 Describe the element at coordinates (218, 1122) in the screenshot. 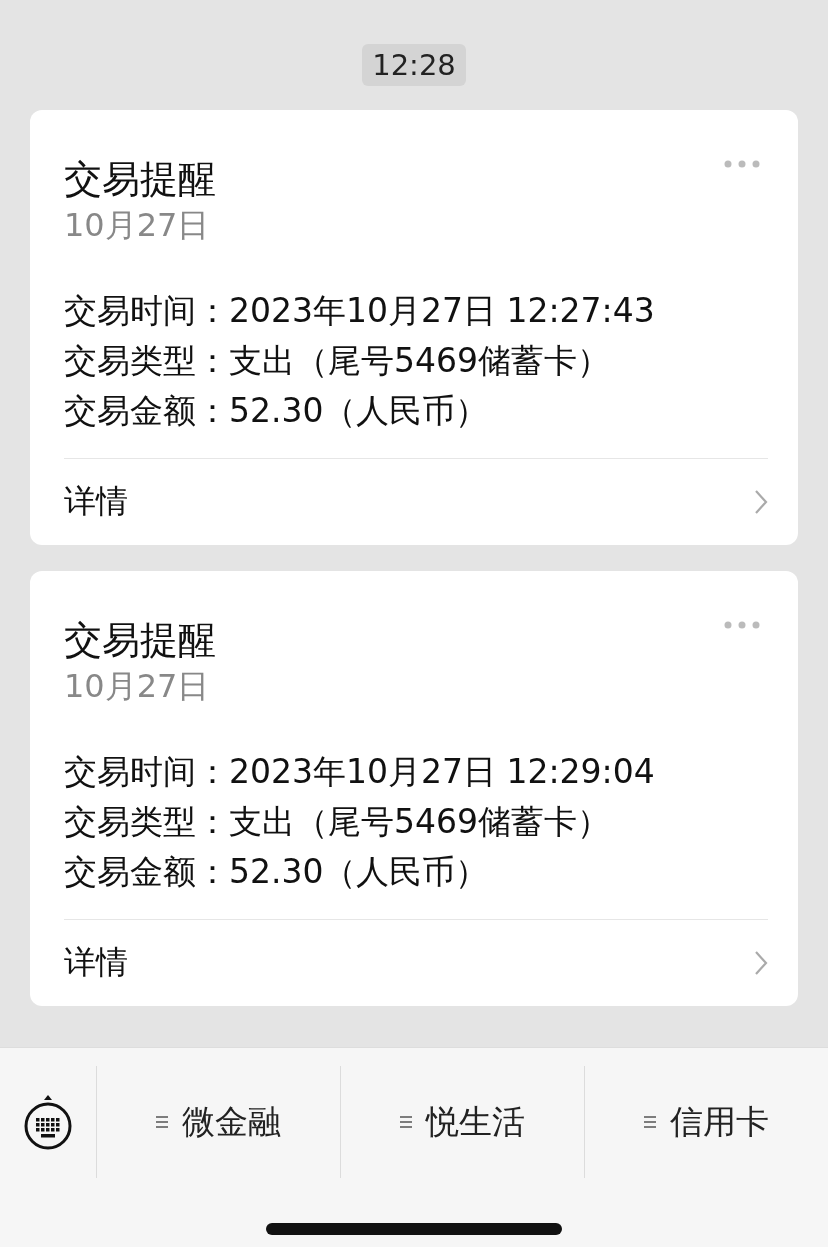

I see `menu-button: 微金融` at that location.